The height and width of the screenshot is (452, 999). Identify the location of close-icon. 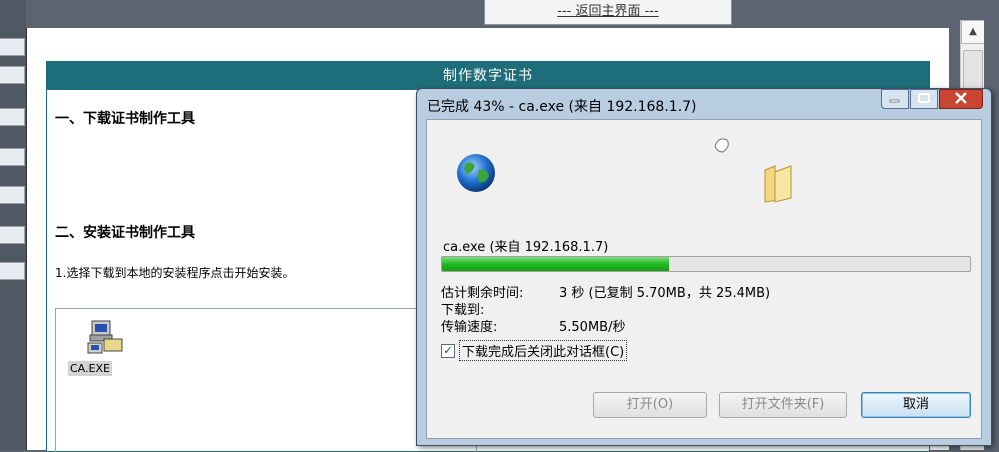
(961, 98).